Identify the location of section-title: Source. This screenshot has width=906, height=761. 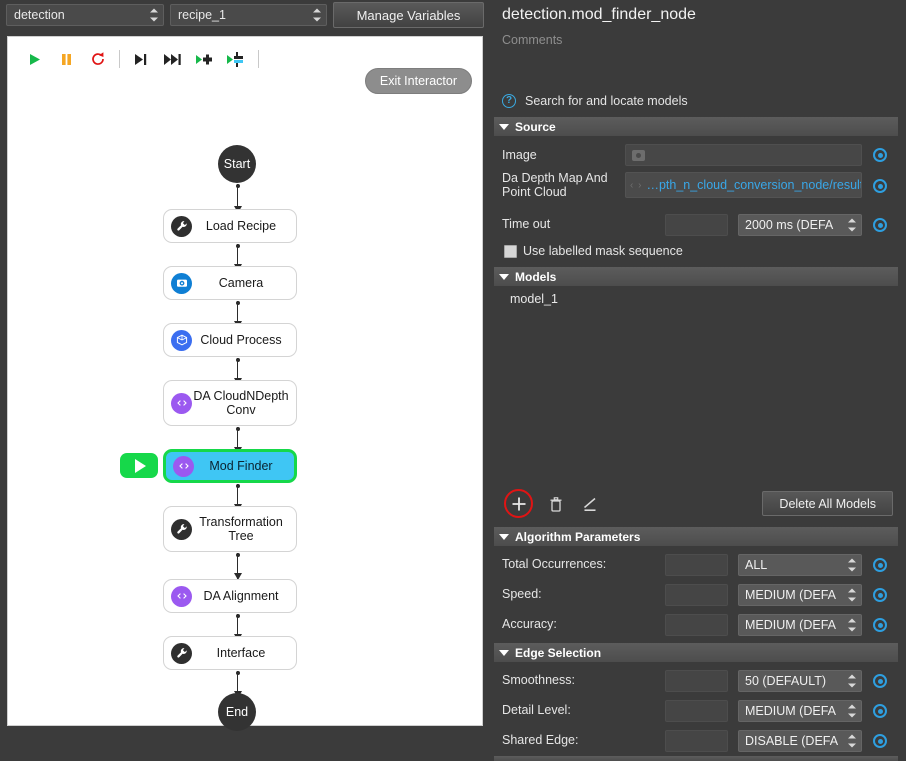
(535, 126).